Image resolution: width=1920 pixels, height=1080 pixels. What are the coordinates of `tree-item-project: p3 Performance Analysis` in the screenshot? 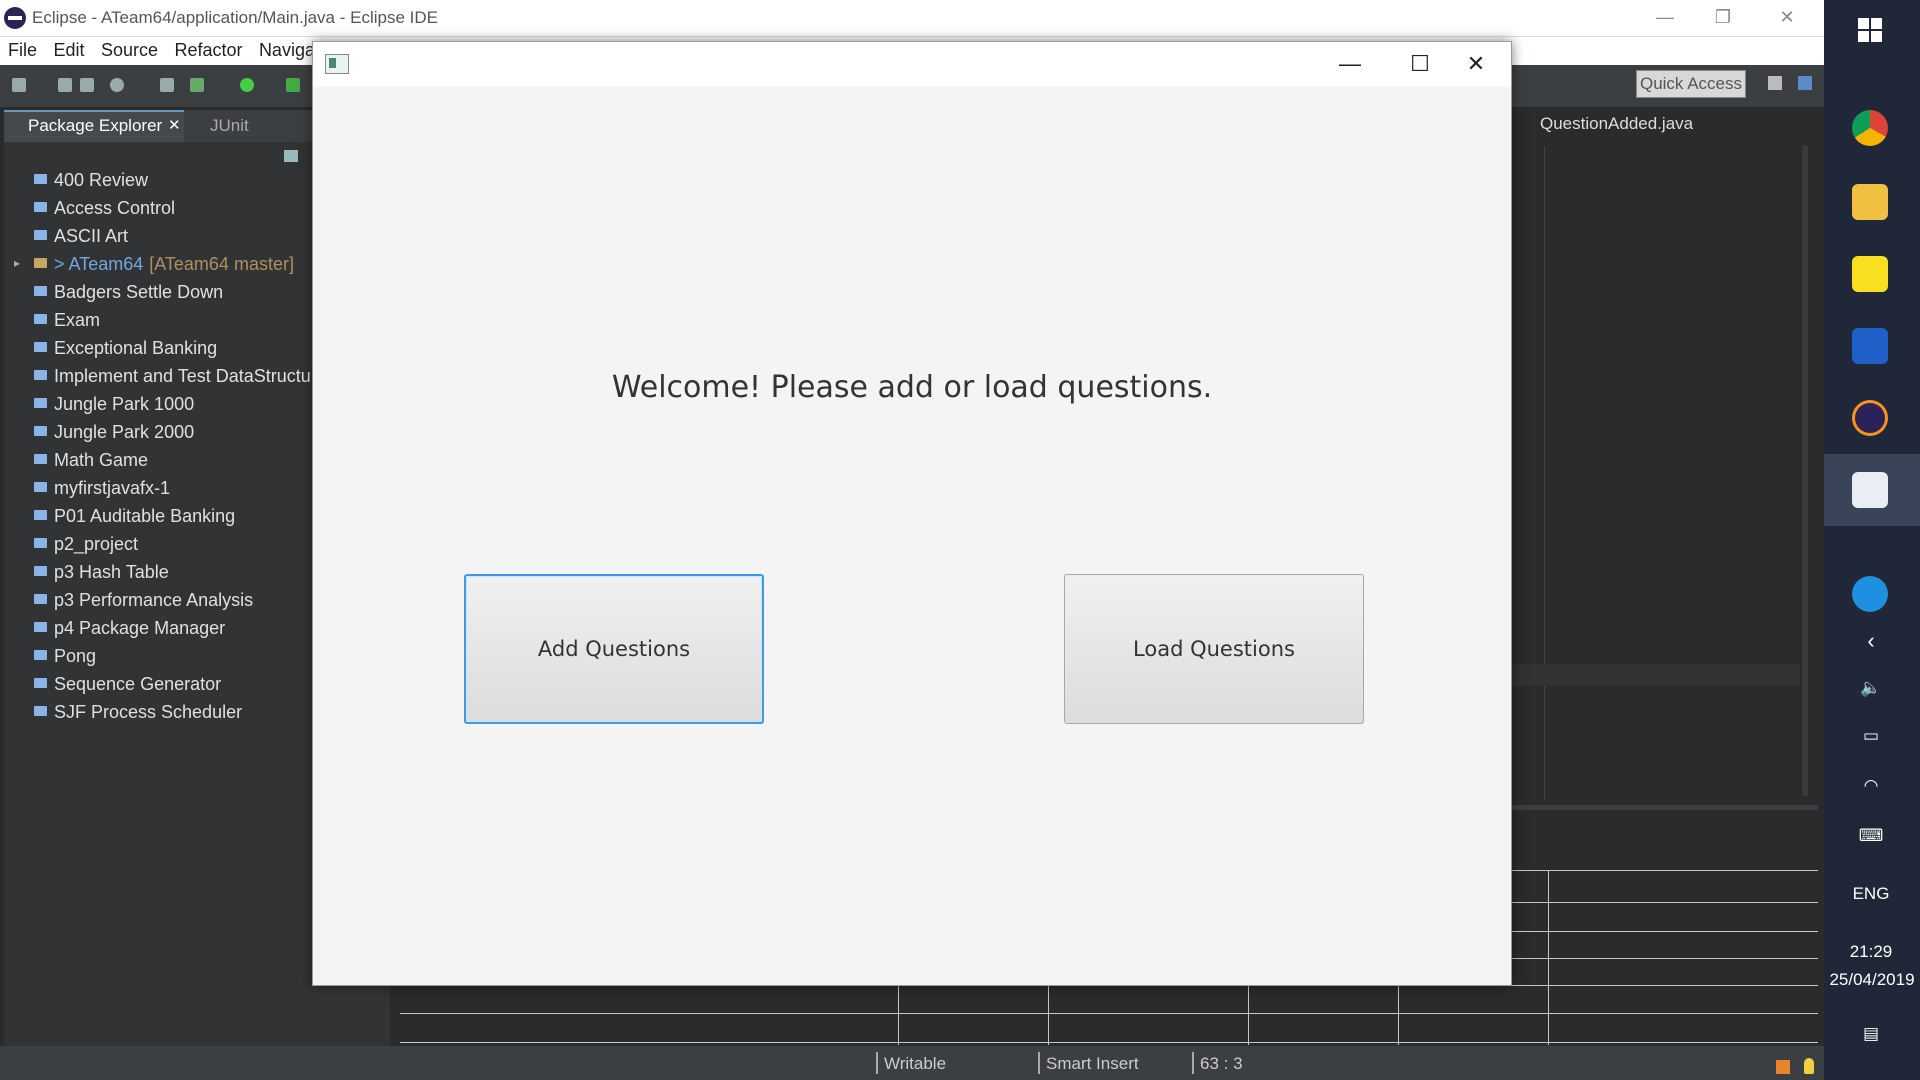 It's located at (143, 603).